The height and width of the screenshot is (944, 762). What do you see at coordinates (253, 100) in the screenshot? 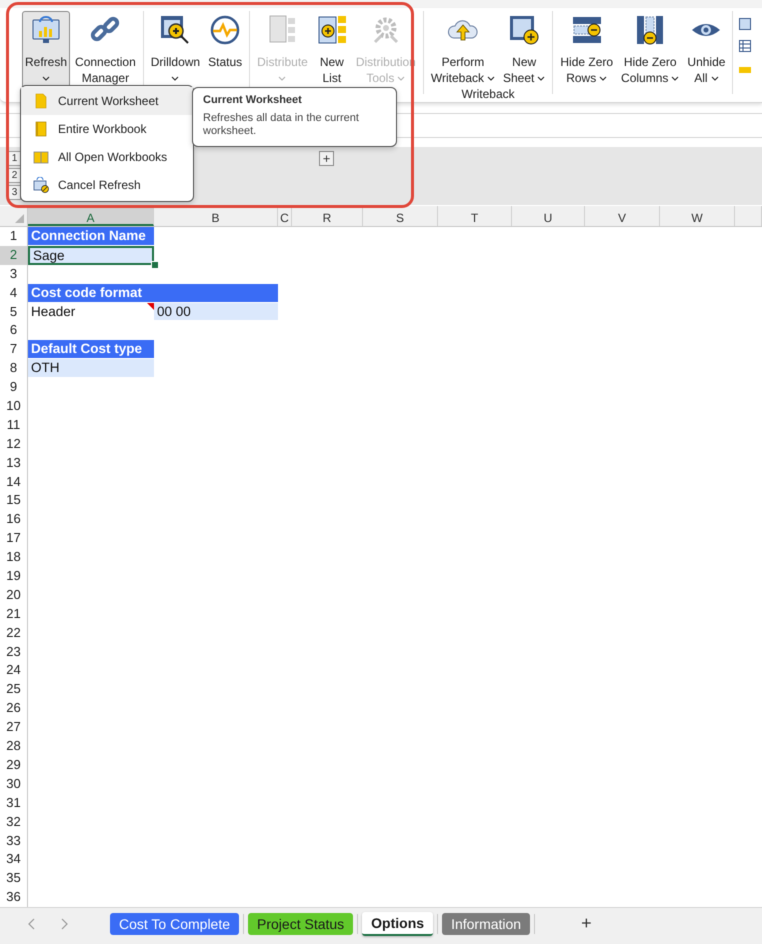
I see `tooltip-title: Current Worksheet` at bounding box center [253, 100].